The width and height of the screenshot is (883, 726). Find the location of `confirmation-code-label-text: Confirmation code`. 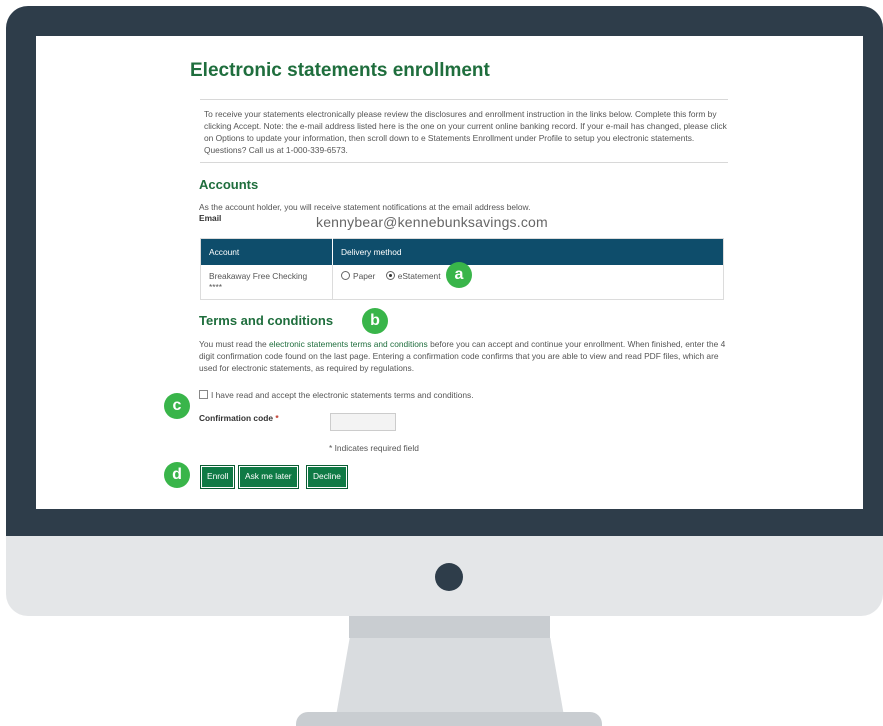

confirmation-code-label-text: Confirmation code is located at coordinates (236, 418).